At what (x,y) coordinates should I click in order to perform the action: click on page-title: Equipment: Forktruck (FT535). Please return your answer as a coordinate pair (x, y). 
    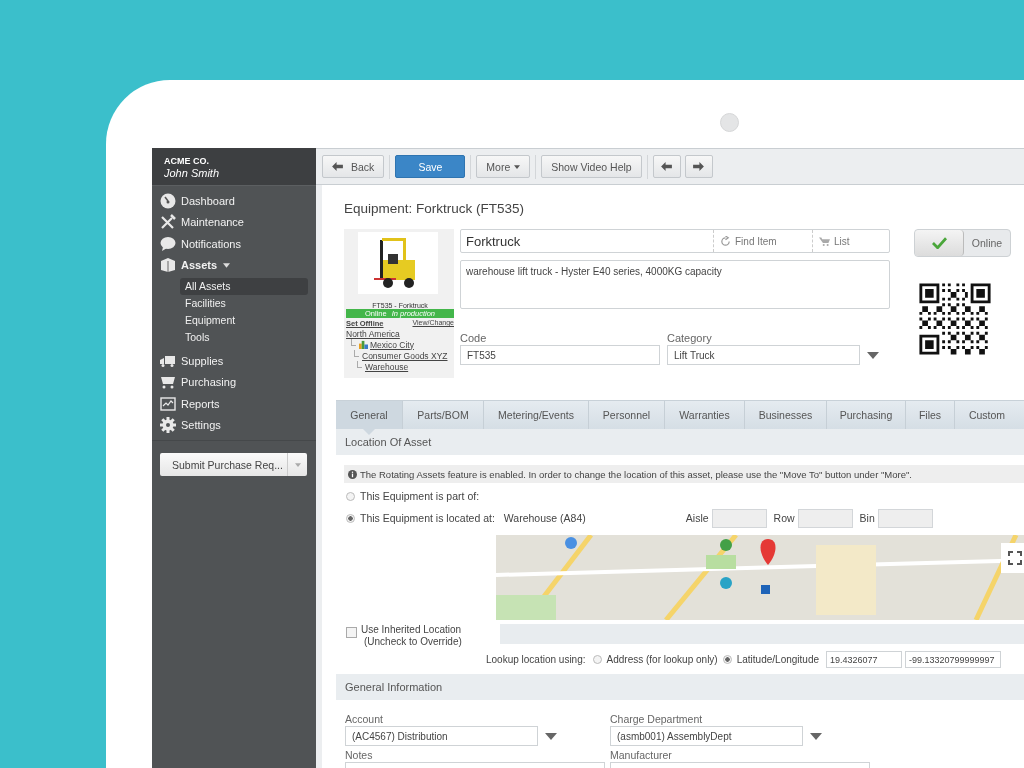
    Looking at the image, I should click on (435, 209).